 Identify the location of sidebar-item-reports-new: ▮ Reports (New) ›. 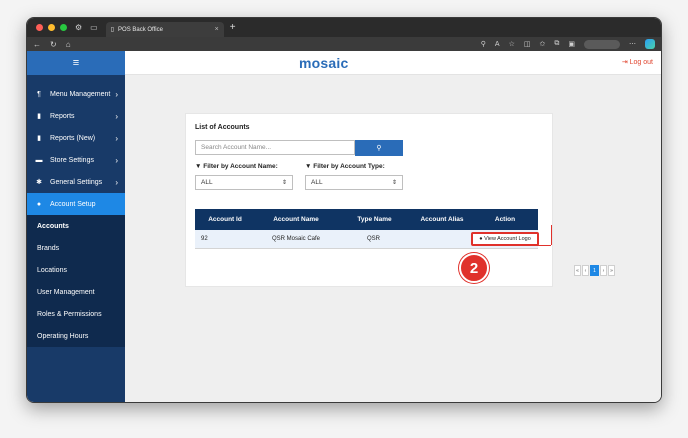
(76, 138).